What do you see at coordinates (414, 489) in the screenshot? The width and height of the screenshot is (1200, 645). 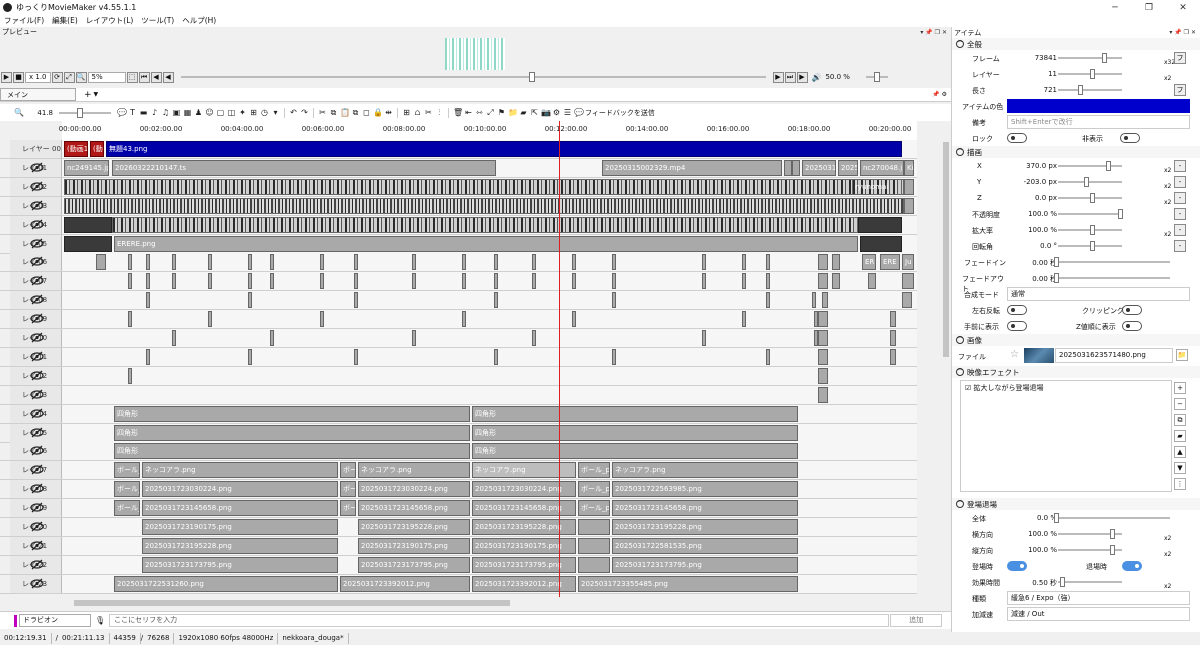 I see `timeline-clip: 20250317230302​24.png` at bounding box center [414, 489].